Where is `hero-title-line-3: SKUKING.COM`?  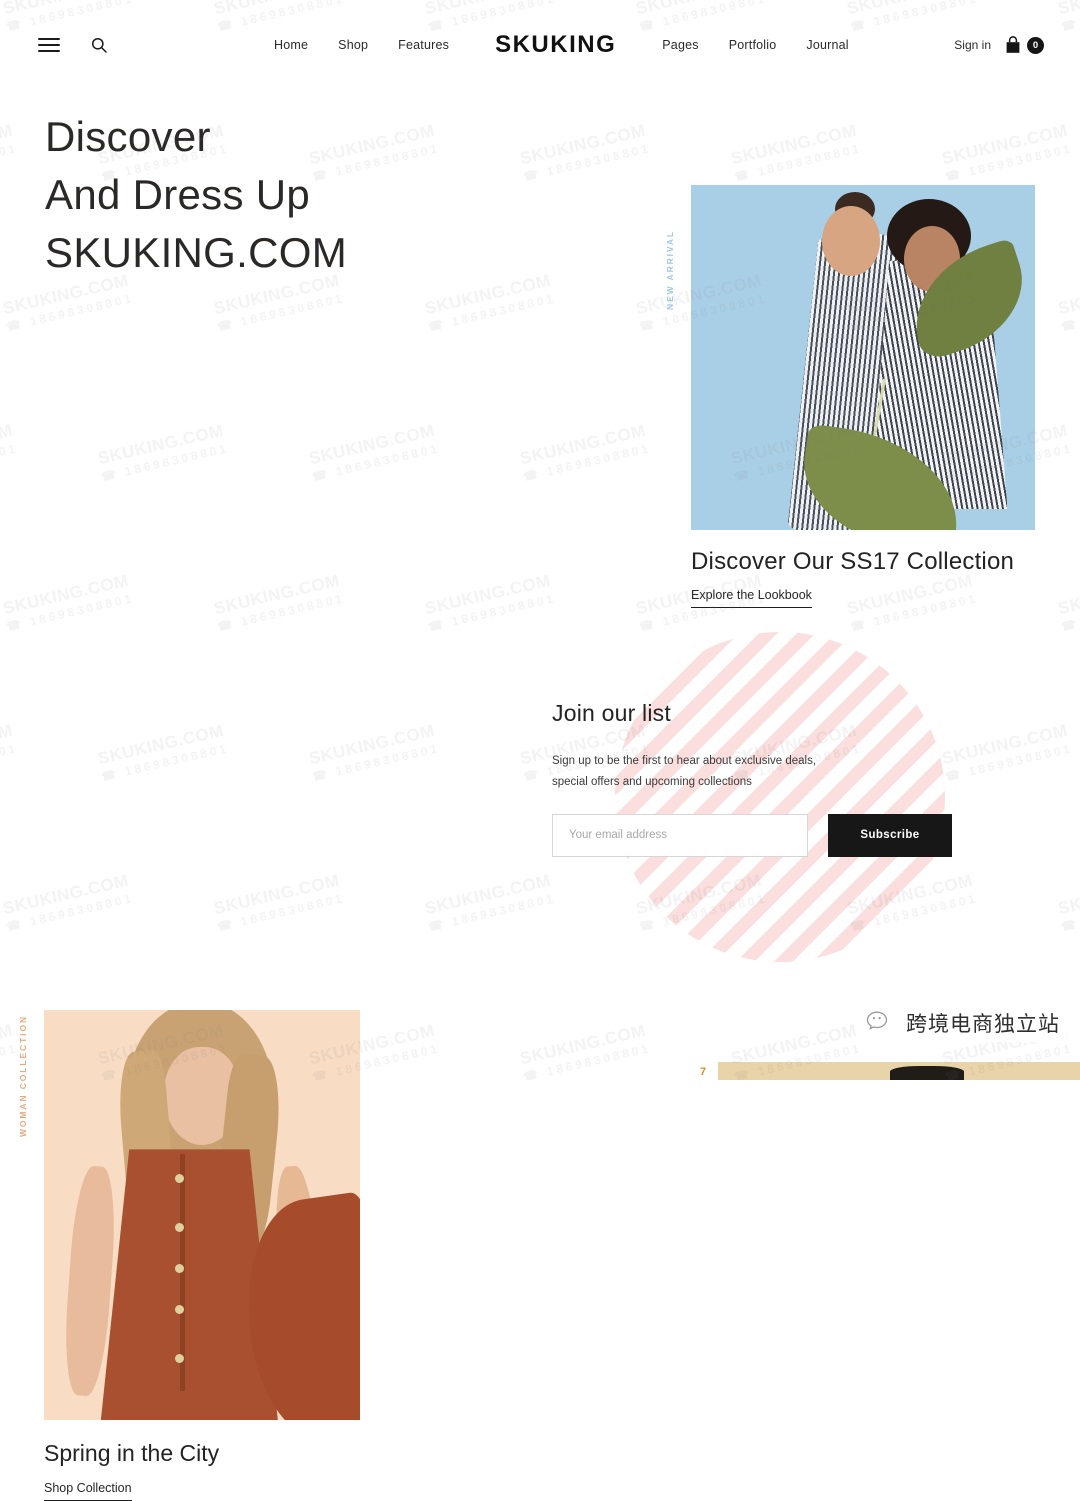
hero-title-line-3: SKUKING.COM is located at coordinates (196, 252).